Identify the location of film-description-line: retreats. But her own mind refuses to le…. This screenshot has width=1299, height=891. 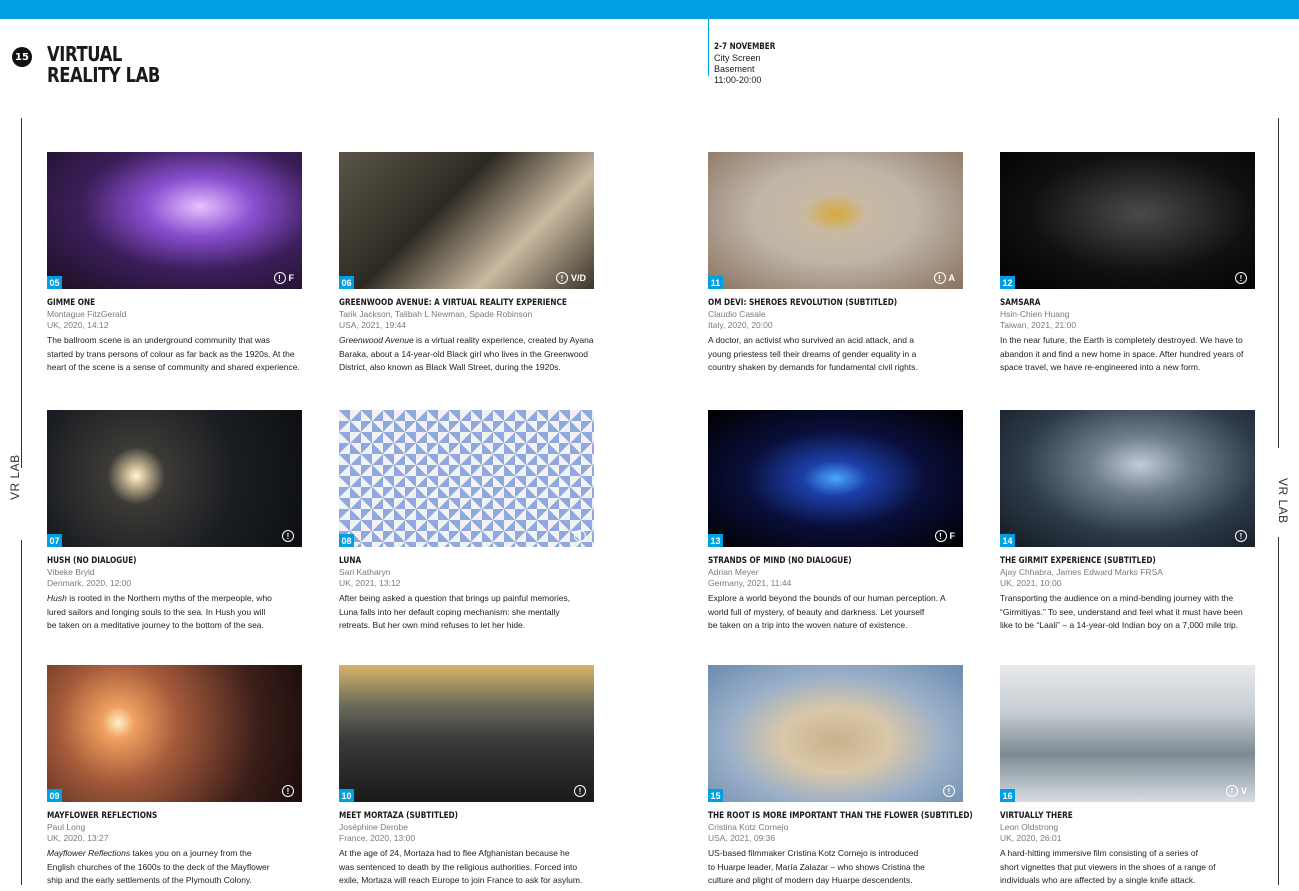
(432, 625).